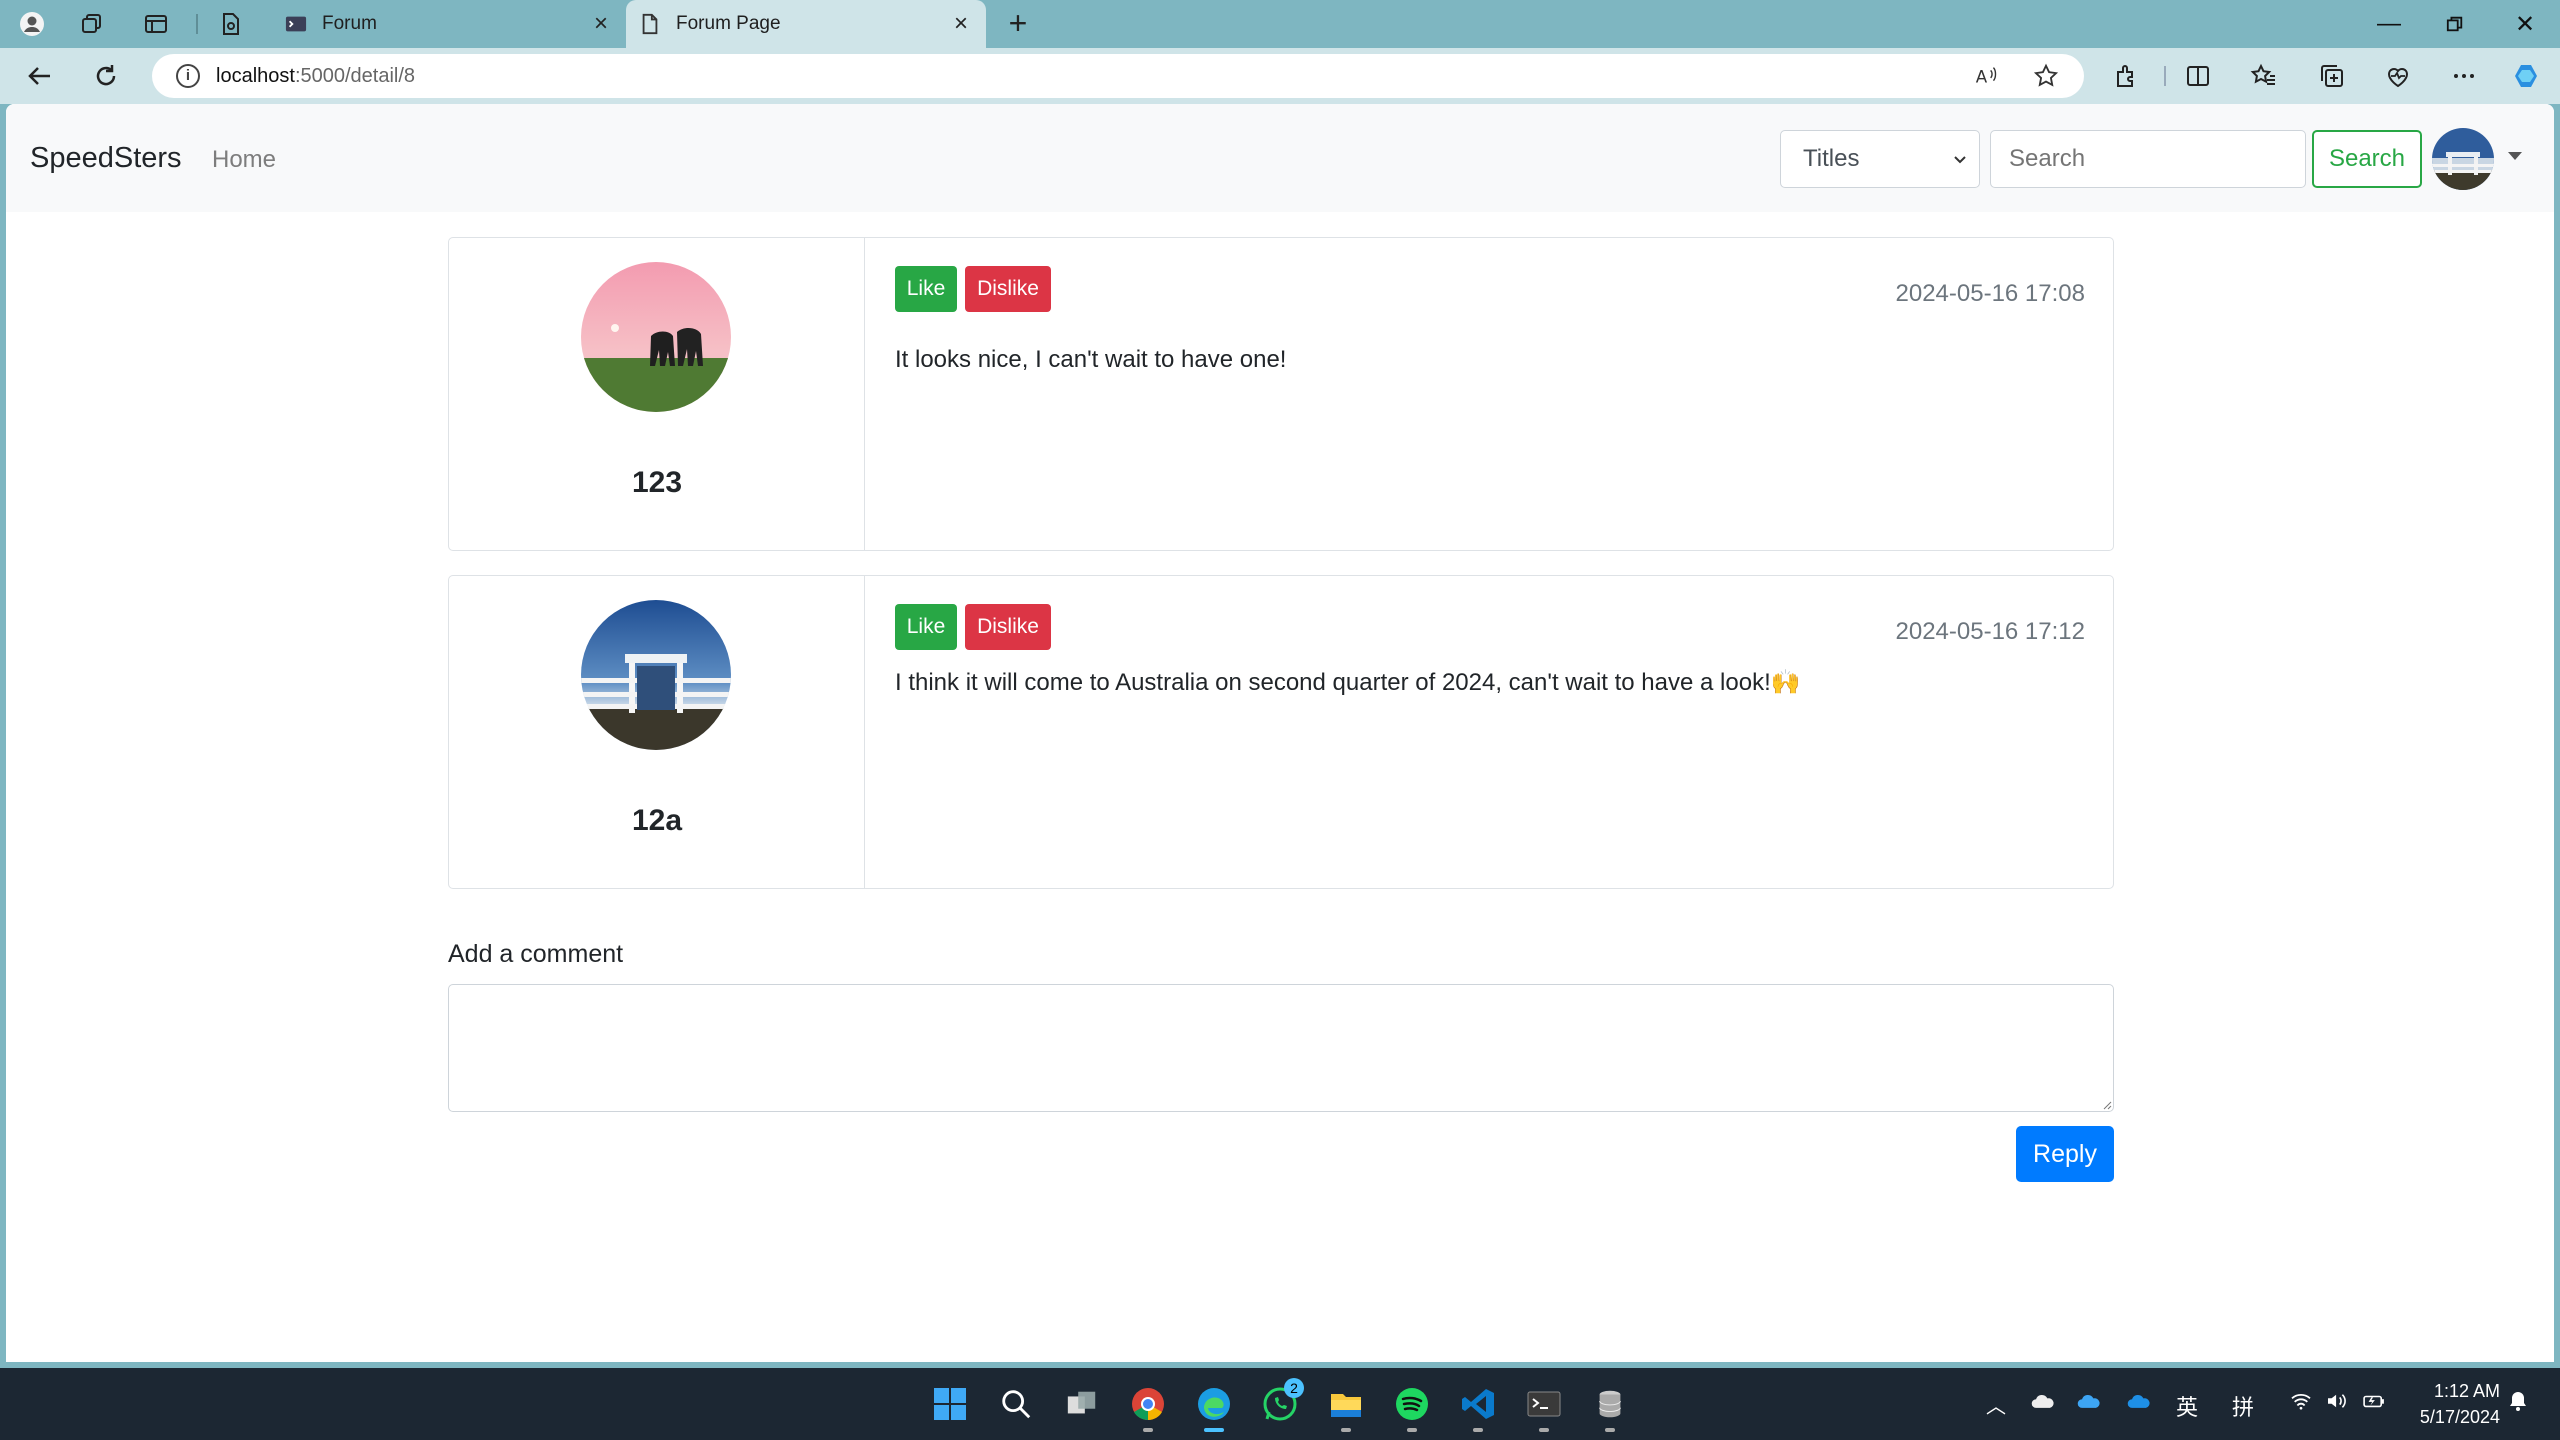  What do you see at coordinates (950, 1404) in the screenshot?
I see `start-icon` at bounding box center [950, 1404].